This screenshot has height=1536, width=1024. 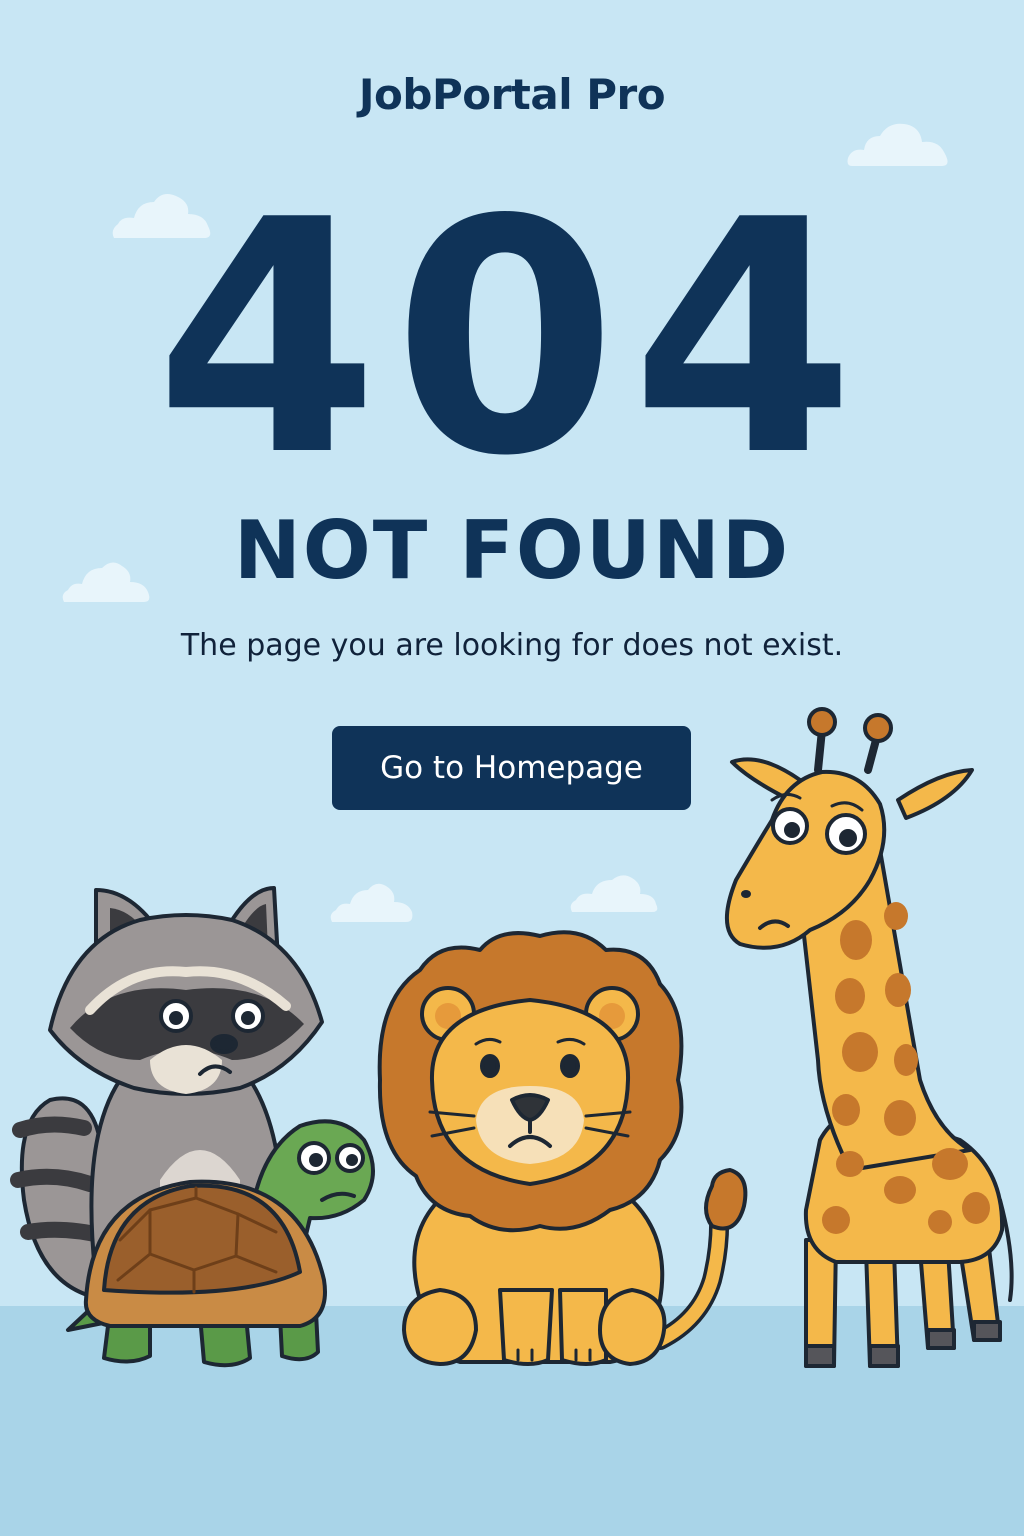 What do you see at coordinates (869, 1037) in the screenshot?
I see `giraffe-icon` at bounding box center [869, 1037].